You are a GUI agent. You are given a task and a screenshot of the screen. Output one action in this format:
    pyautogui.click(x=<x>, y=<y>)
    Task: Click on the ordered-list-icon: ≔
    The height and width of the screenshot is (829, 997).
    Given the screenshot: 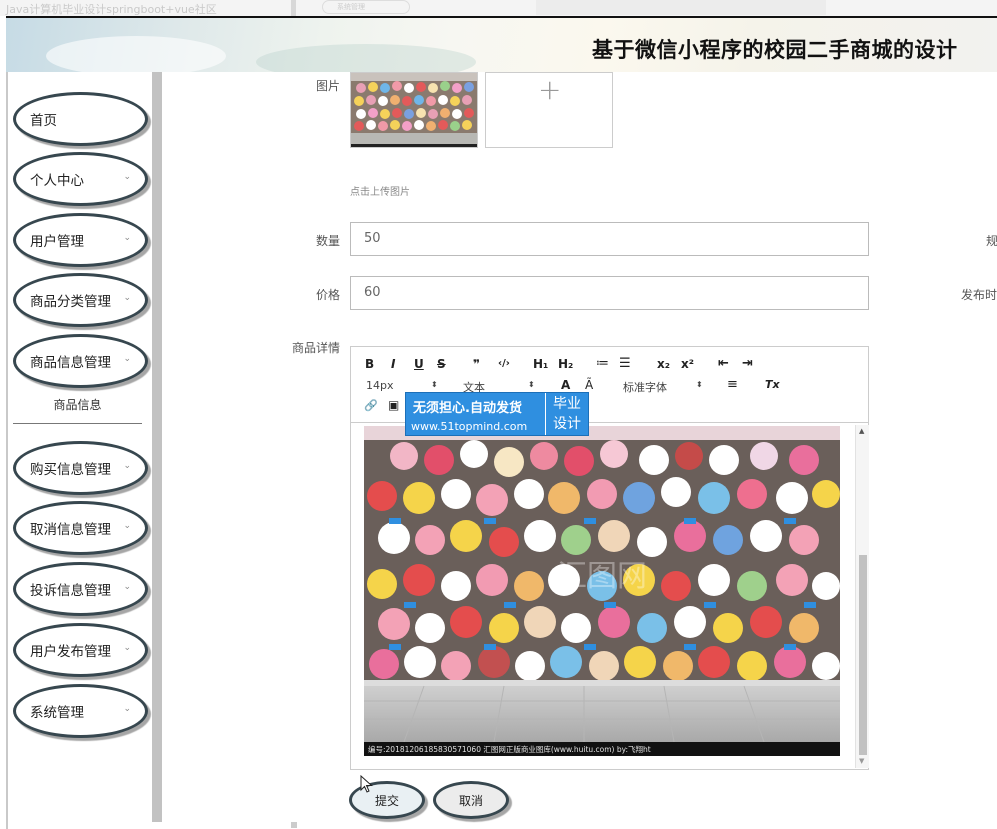 What is the action you would take?
    pyautogui.click(x=602, y=363)
    